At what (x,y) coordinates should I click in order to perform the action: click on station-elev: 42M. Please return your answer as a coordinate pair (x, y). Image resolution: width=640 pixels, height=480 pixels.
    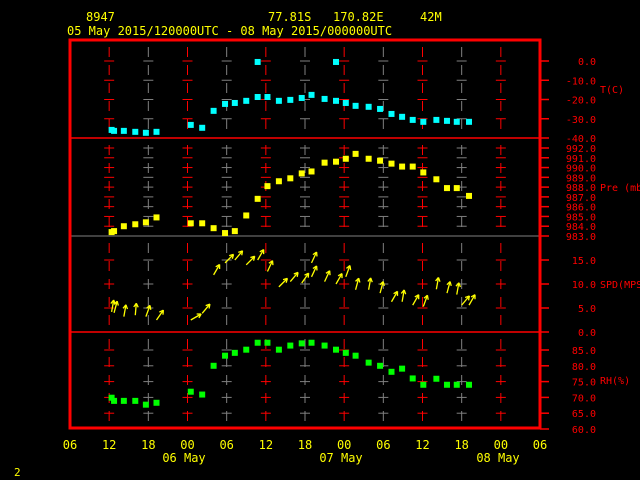
    Looking at the image, I should click on (431, 17).